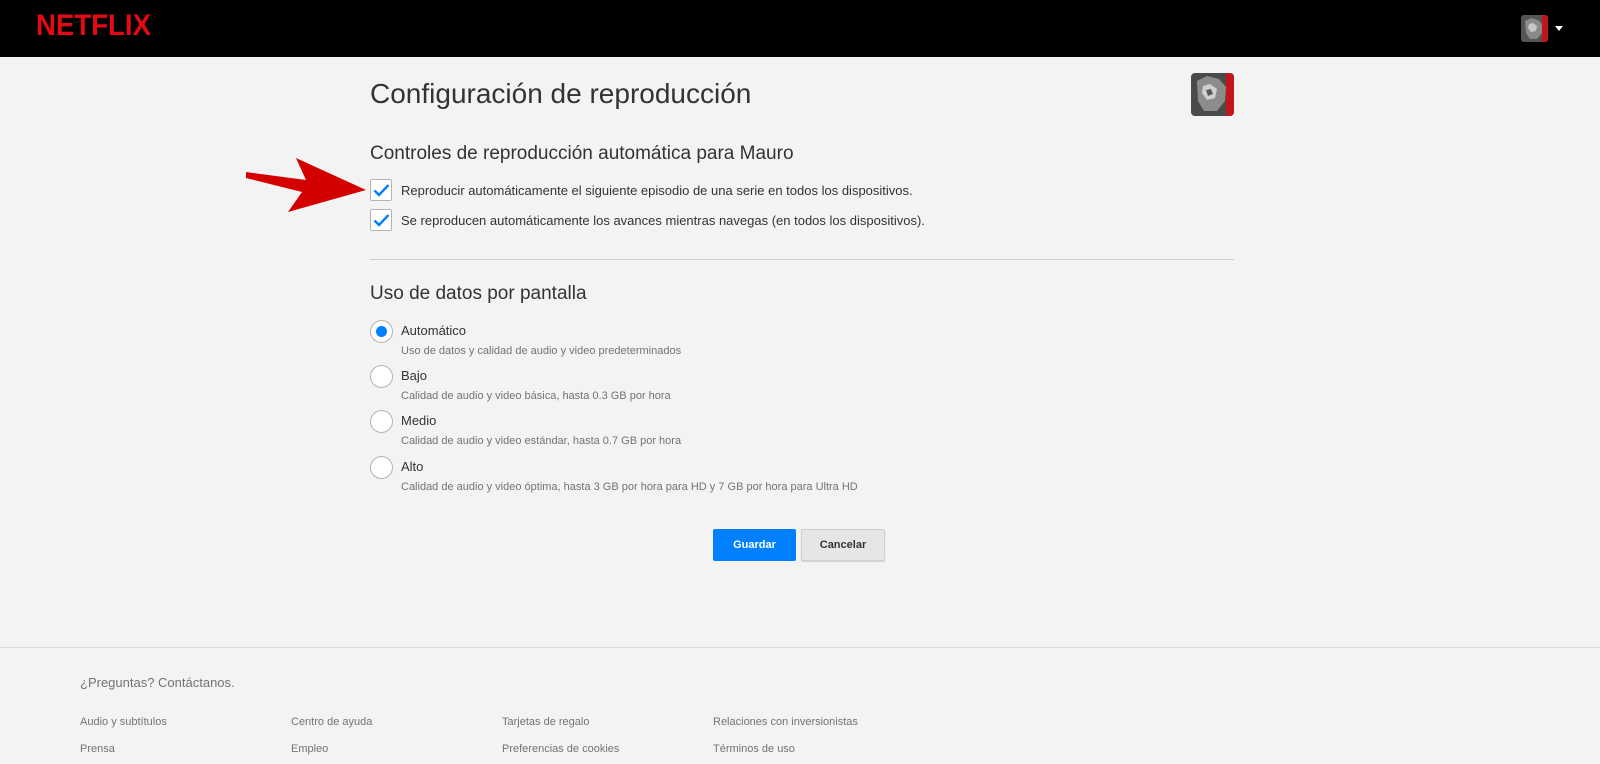 The image size is (1600, 764). What do you see at coordinates (157, 682) in the screenshot?
I see `footer-contact-link: ¿Preguntas? Contáctanos.` at bounding box center [157, 682].